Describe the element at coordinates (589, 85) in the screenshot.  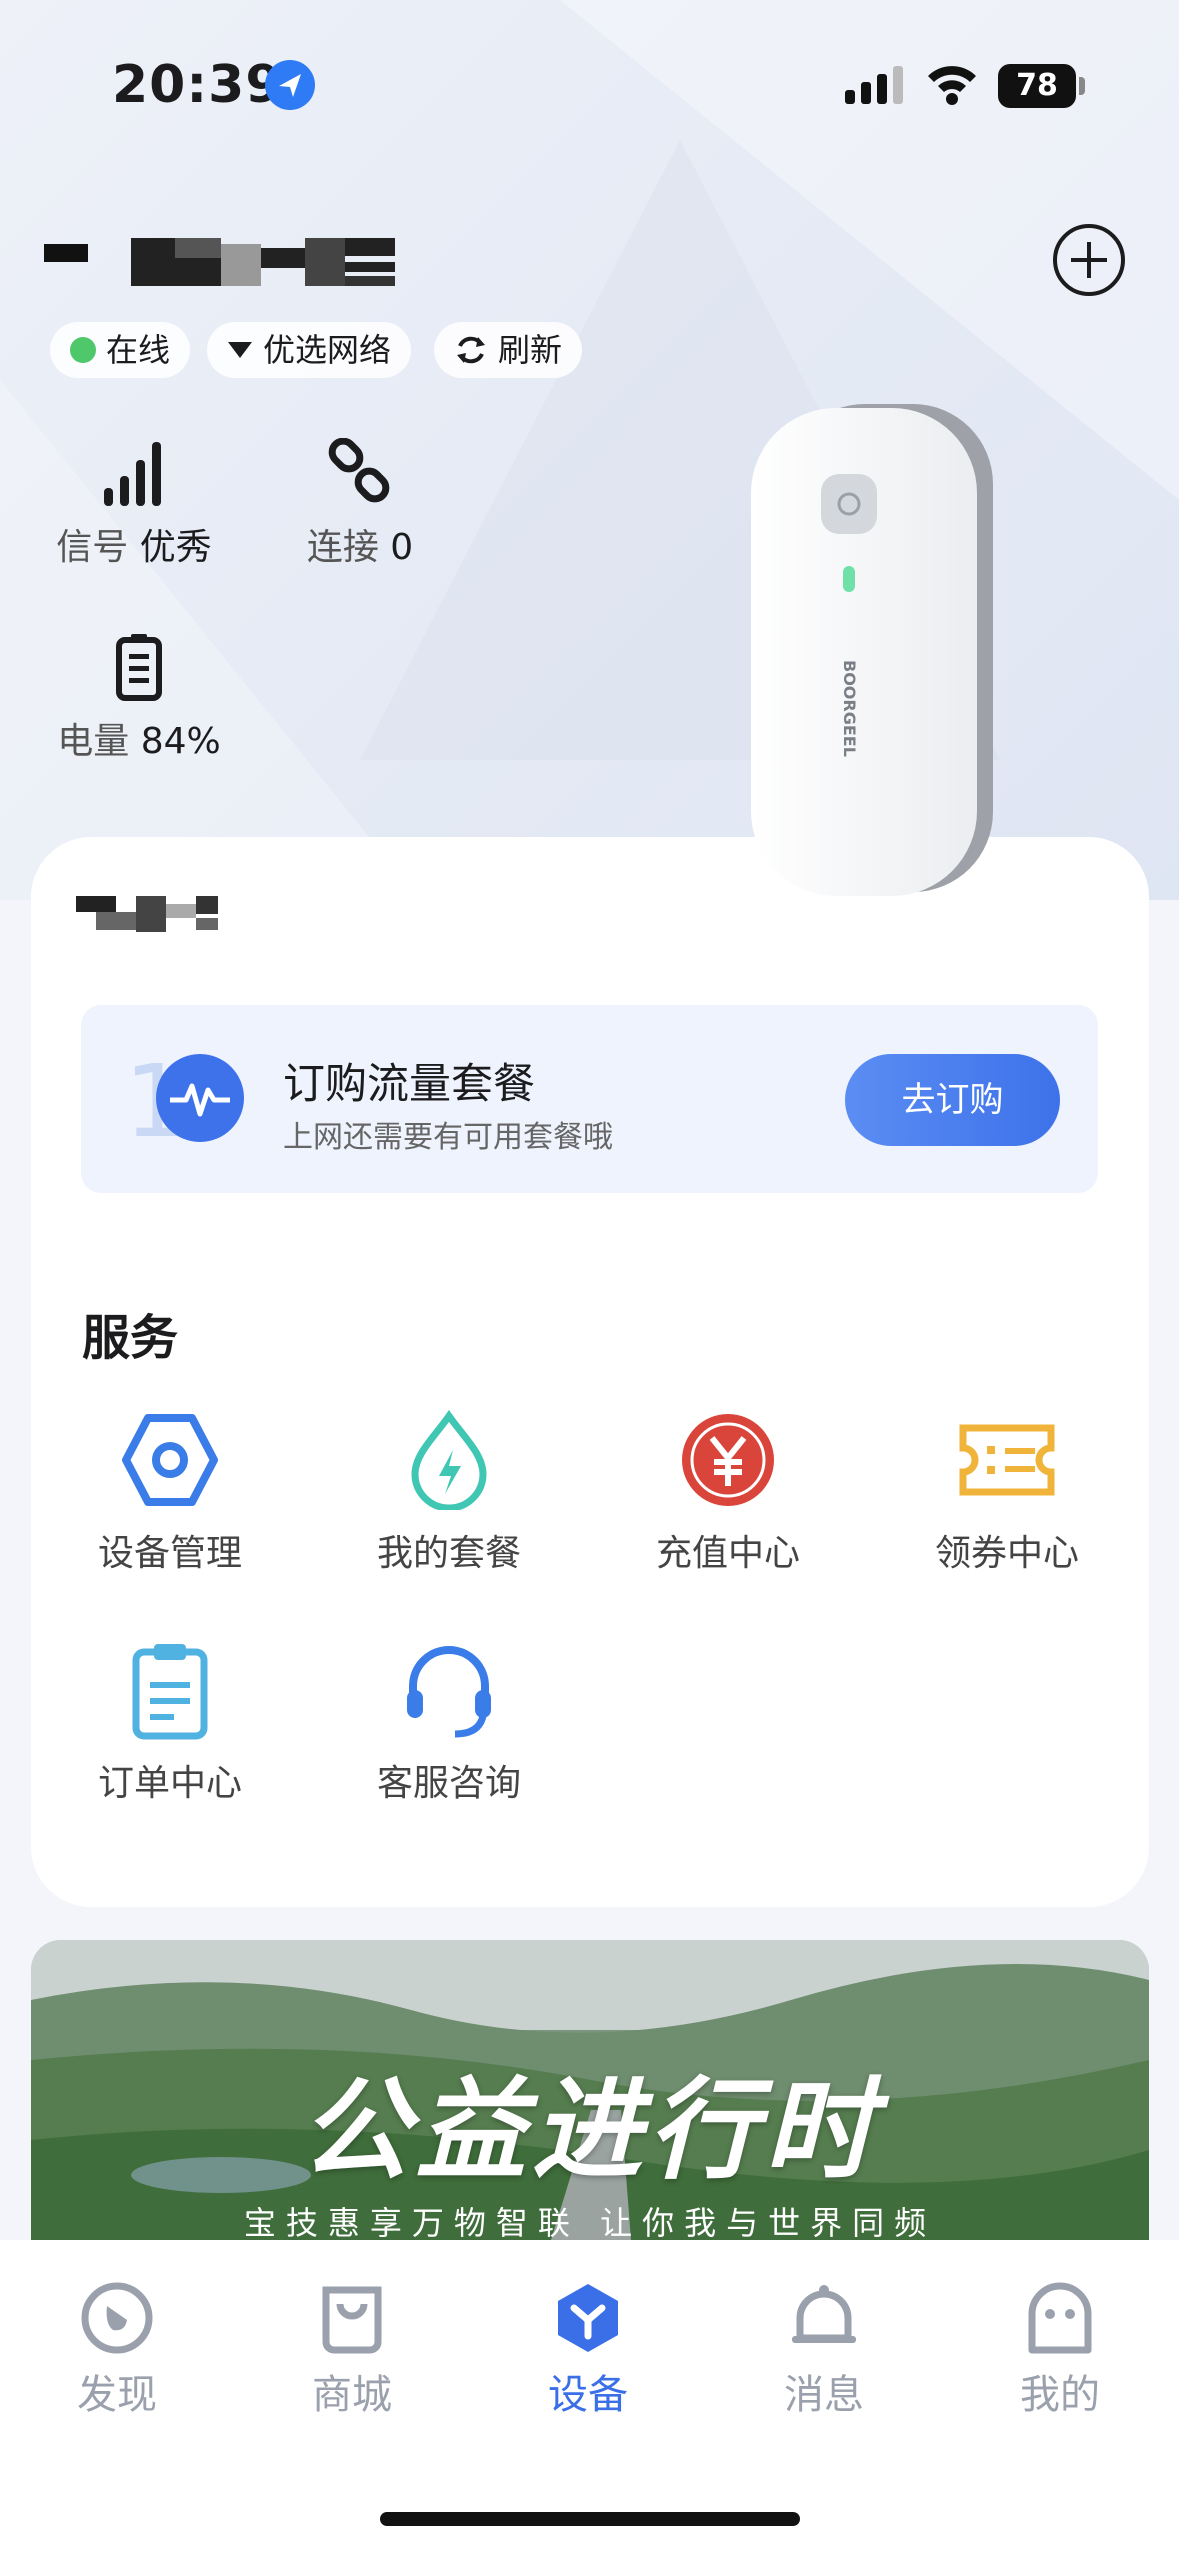
I see `status-bar: 20:39 78` at that location.